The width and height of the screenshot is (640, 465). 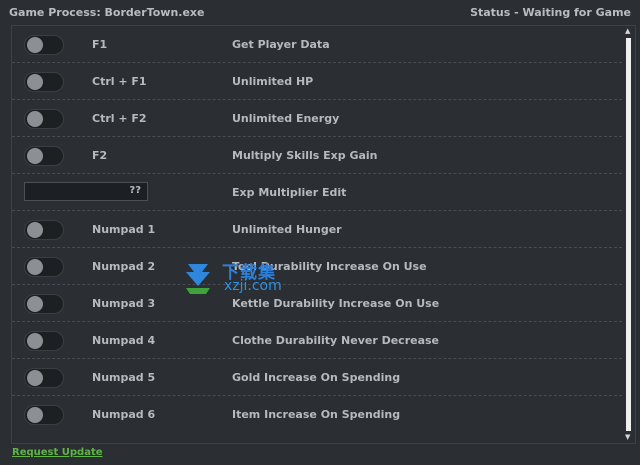 What do you see at coordinates (124, 414) in the screenshot?
I see `hotkey-label: Numpad 6` at bounding box center [124, 414].